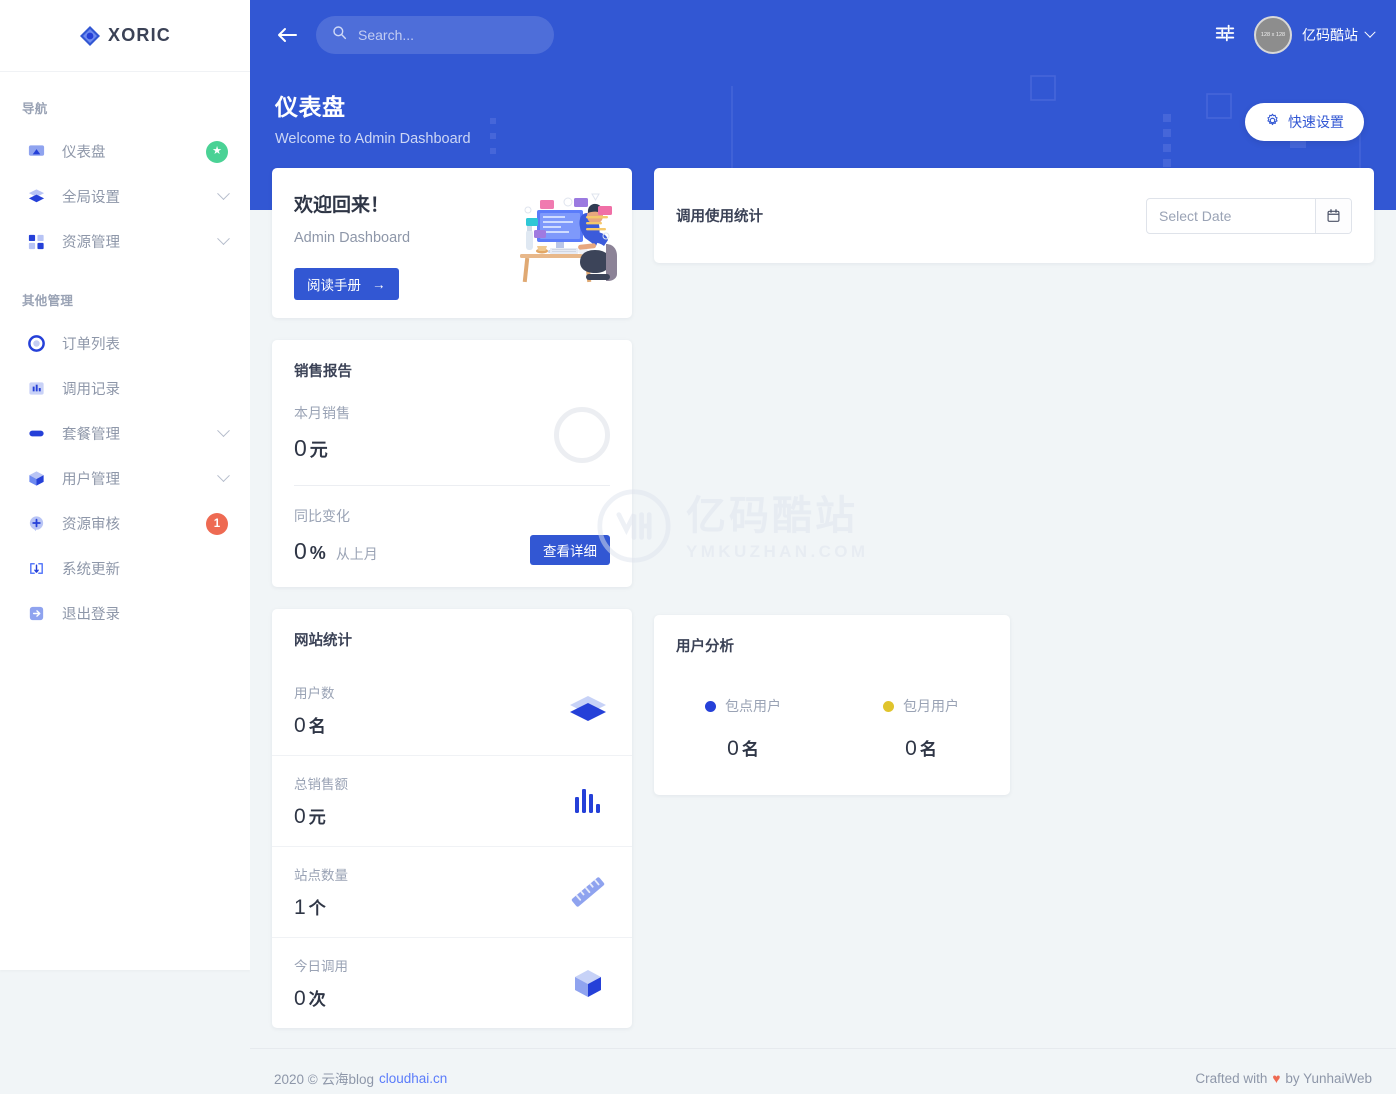 This screenshot has width=1396, height=1094. Describe the element at coordinates (91, 570) in the screenshot. I see `sidebar-item-label: 系统更新` at that location.